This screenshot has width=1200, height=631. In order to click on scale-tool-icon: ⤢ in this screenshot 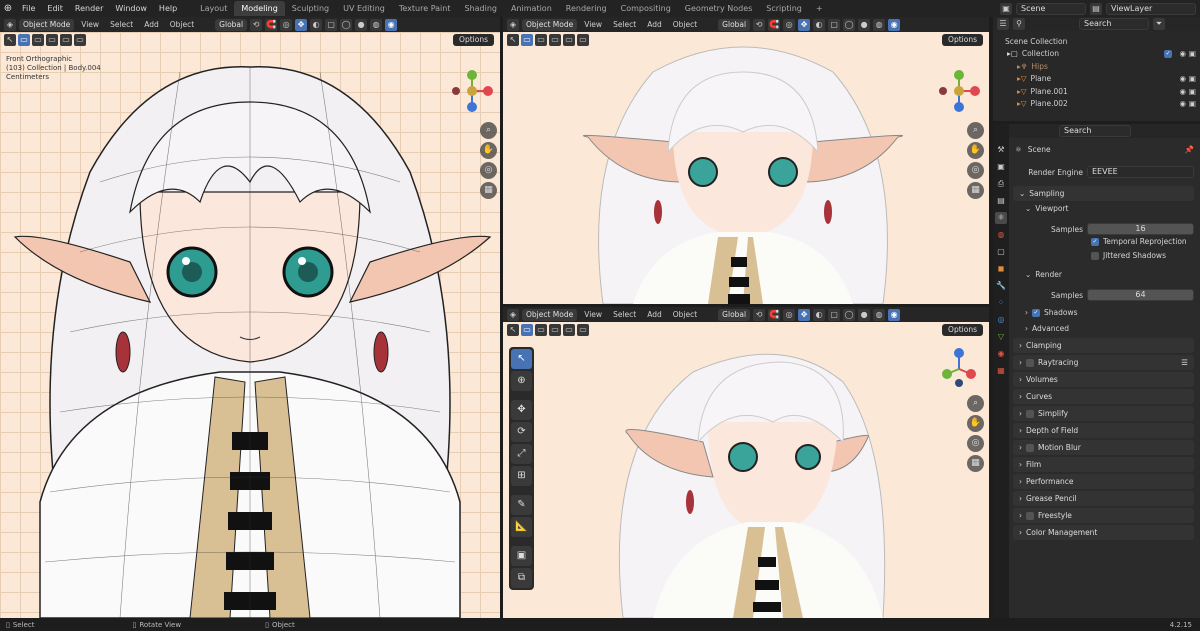, I will do `click(521, 454)`.